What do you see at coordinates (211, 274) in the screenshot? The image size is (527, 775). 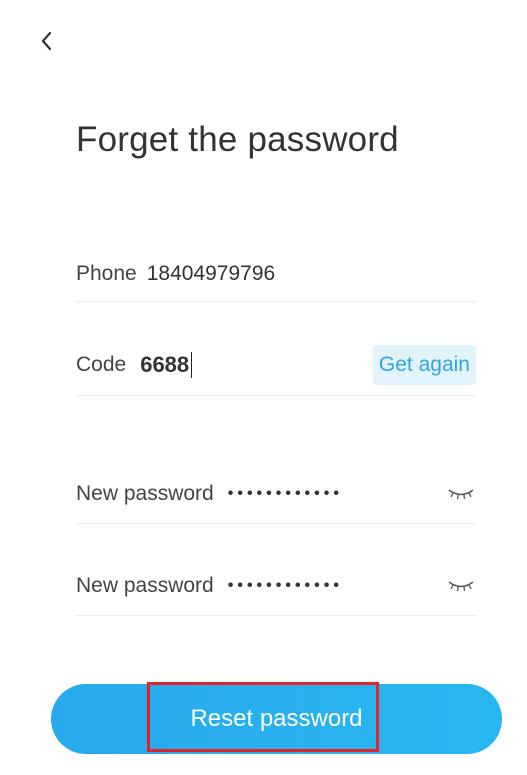 I see `phone-value: 18404979796` at bounding box center [211, 274].